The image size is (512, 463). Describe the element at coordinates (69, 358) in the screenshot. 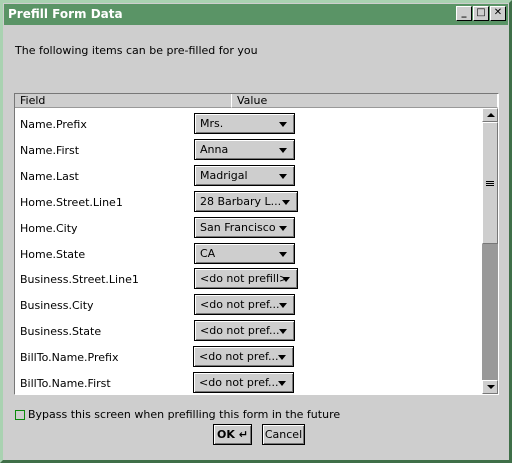

I see `field-label: BillTo.Name.Prefix` at that location.